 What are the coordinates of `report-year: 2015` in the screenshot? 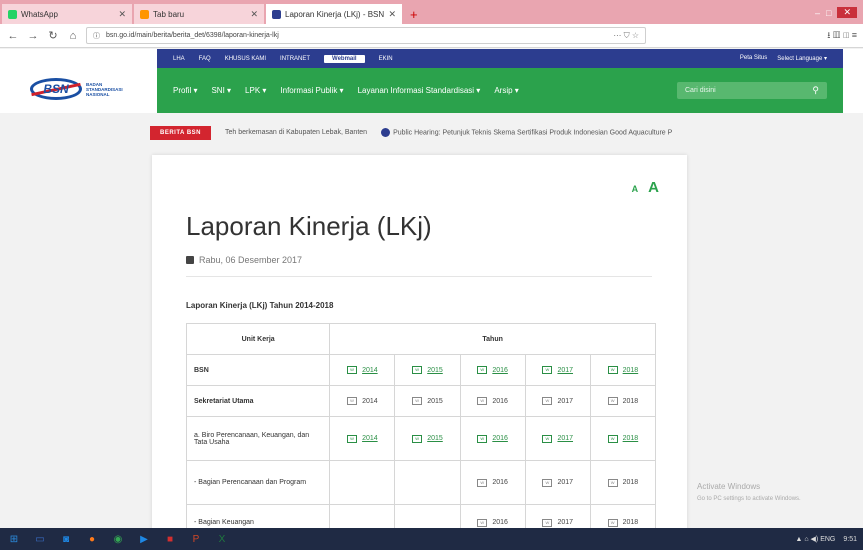 It's located at (435, 401).